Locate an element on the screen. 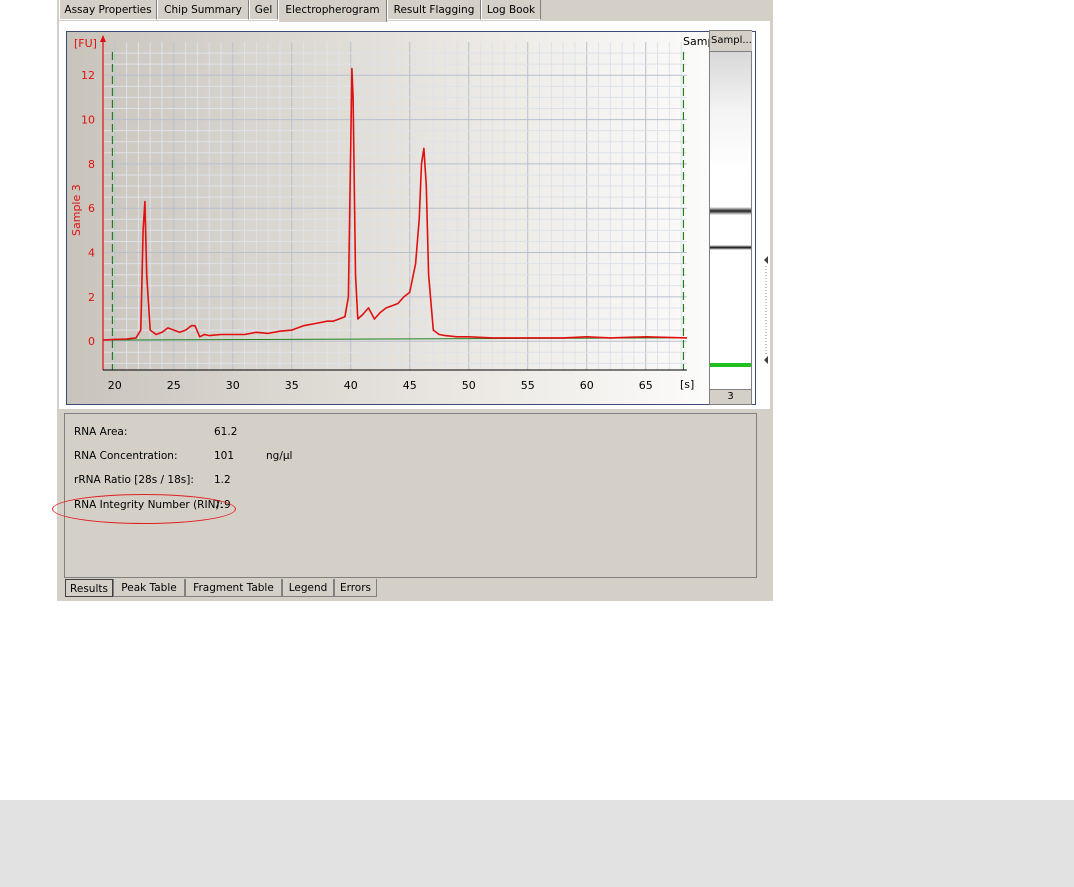 This screenshot has width=1074, height=887. gel-lane-number: 3 is located at coordinates (730, 396).